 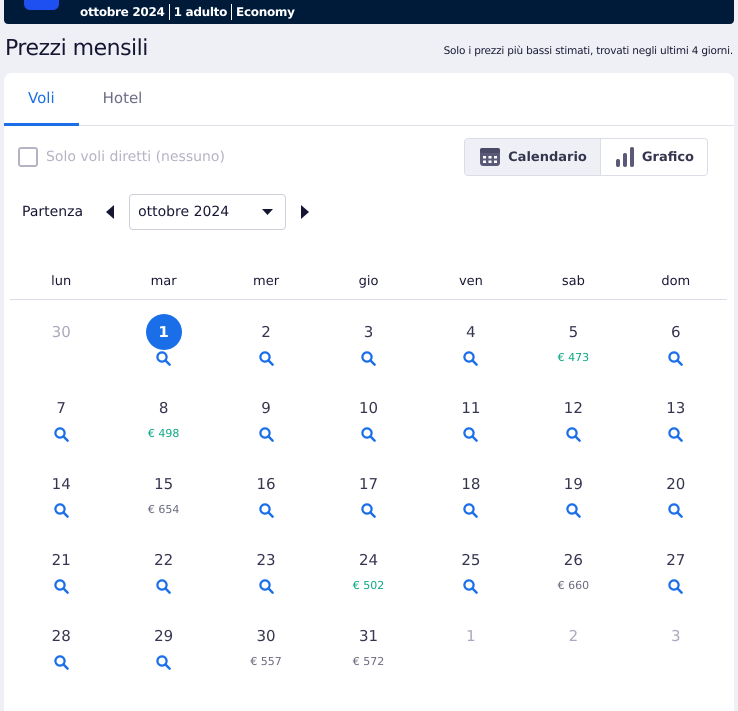 What do you see at coordinates (164, 636) in the screenshot?
I see `day-number: 29` at bounding box center [164, 636].